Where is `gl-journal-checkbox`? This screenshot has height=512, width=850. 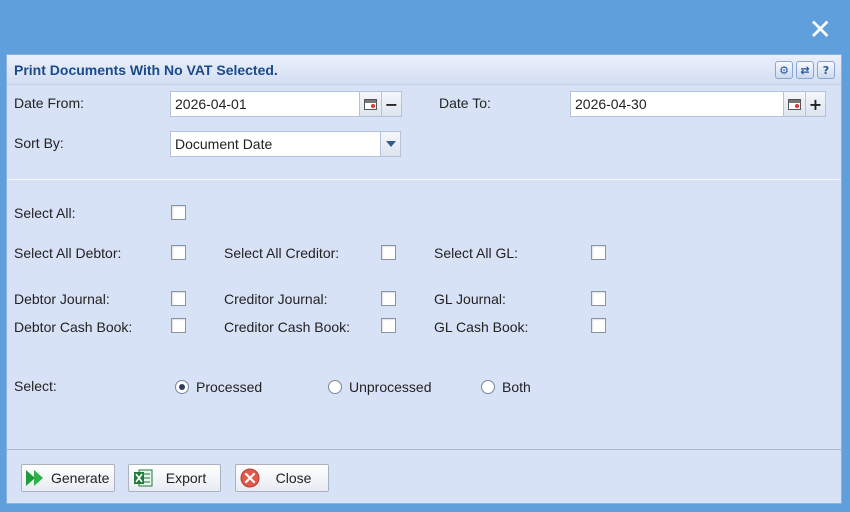 gl-journal-checkbox is located at coordinates (598, 298).